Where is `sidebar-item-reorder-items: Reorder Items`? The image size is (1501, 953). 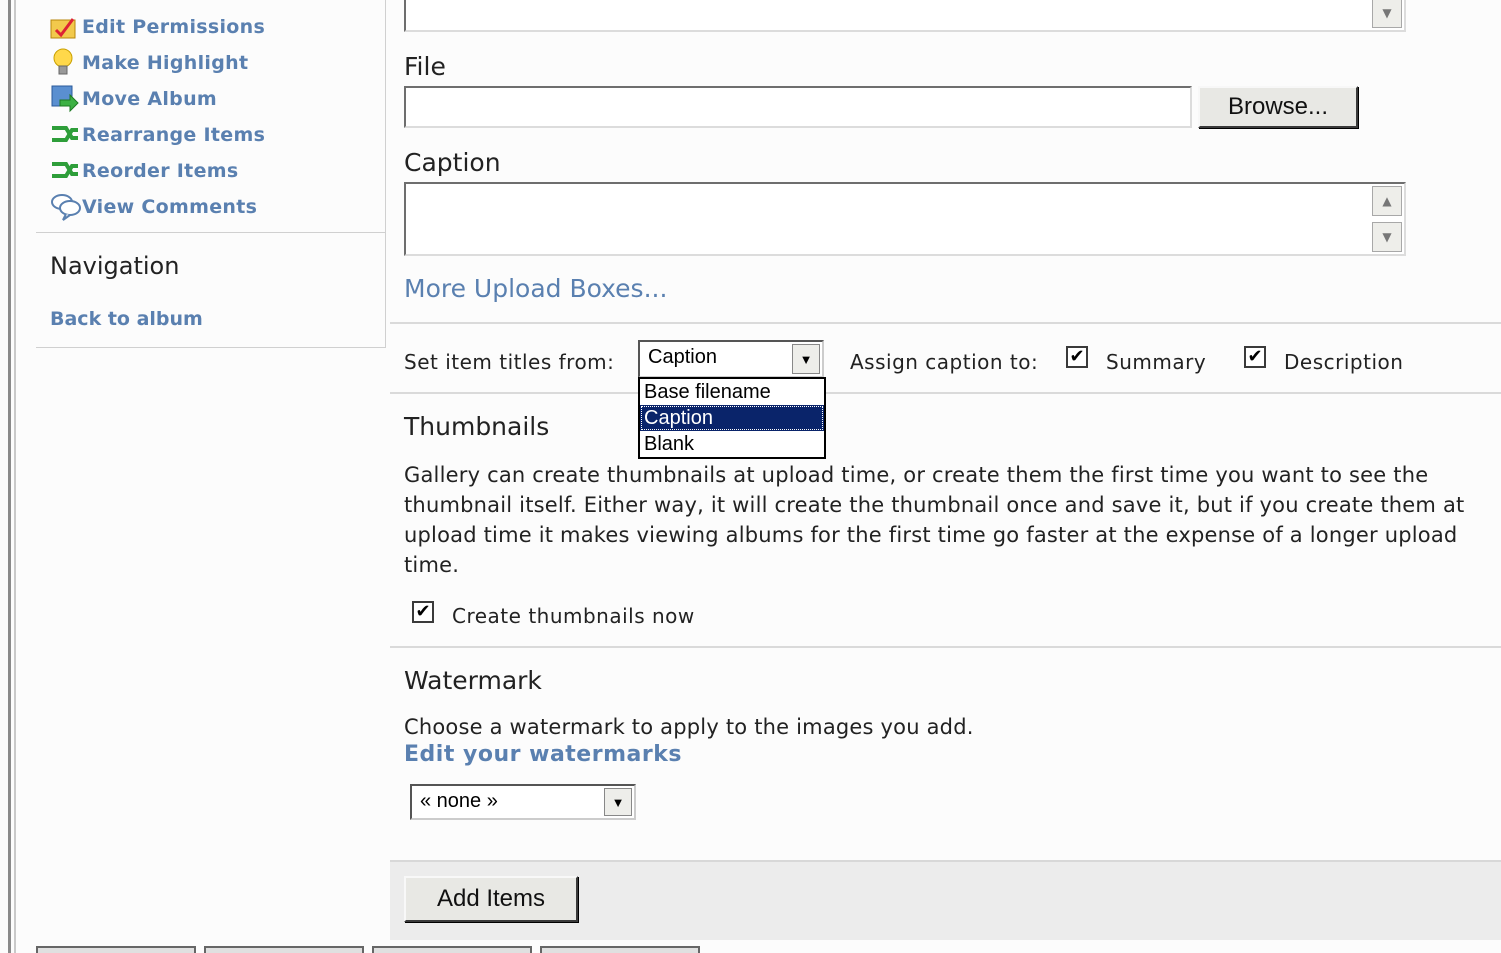
sidebar-item-reorder-items: Reorder Items is located at coordinates (144, 171).